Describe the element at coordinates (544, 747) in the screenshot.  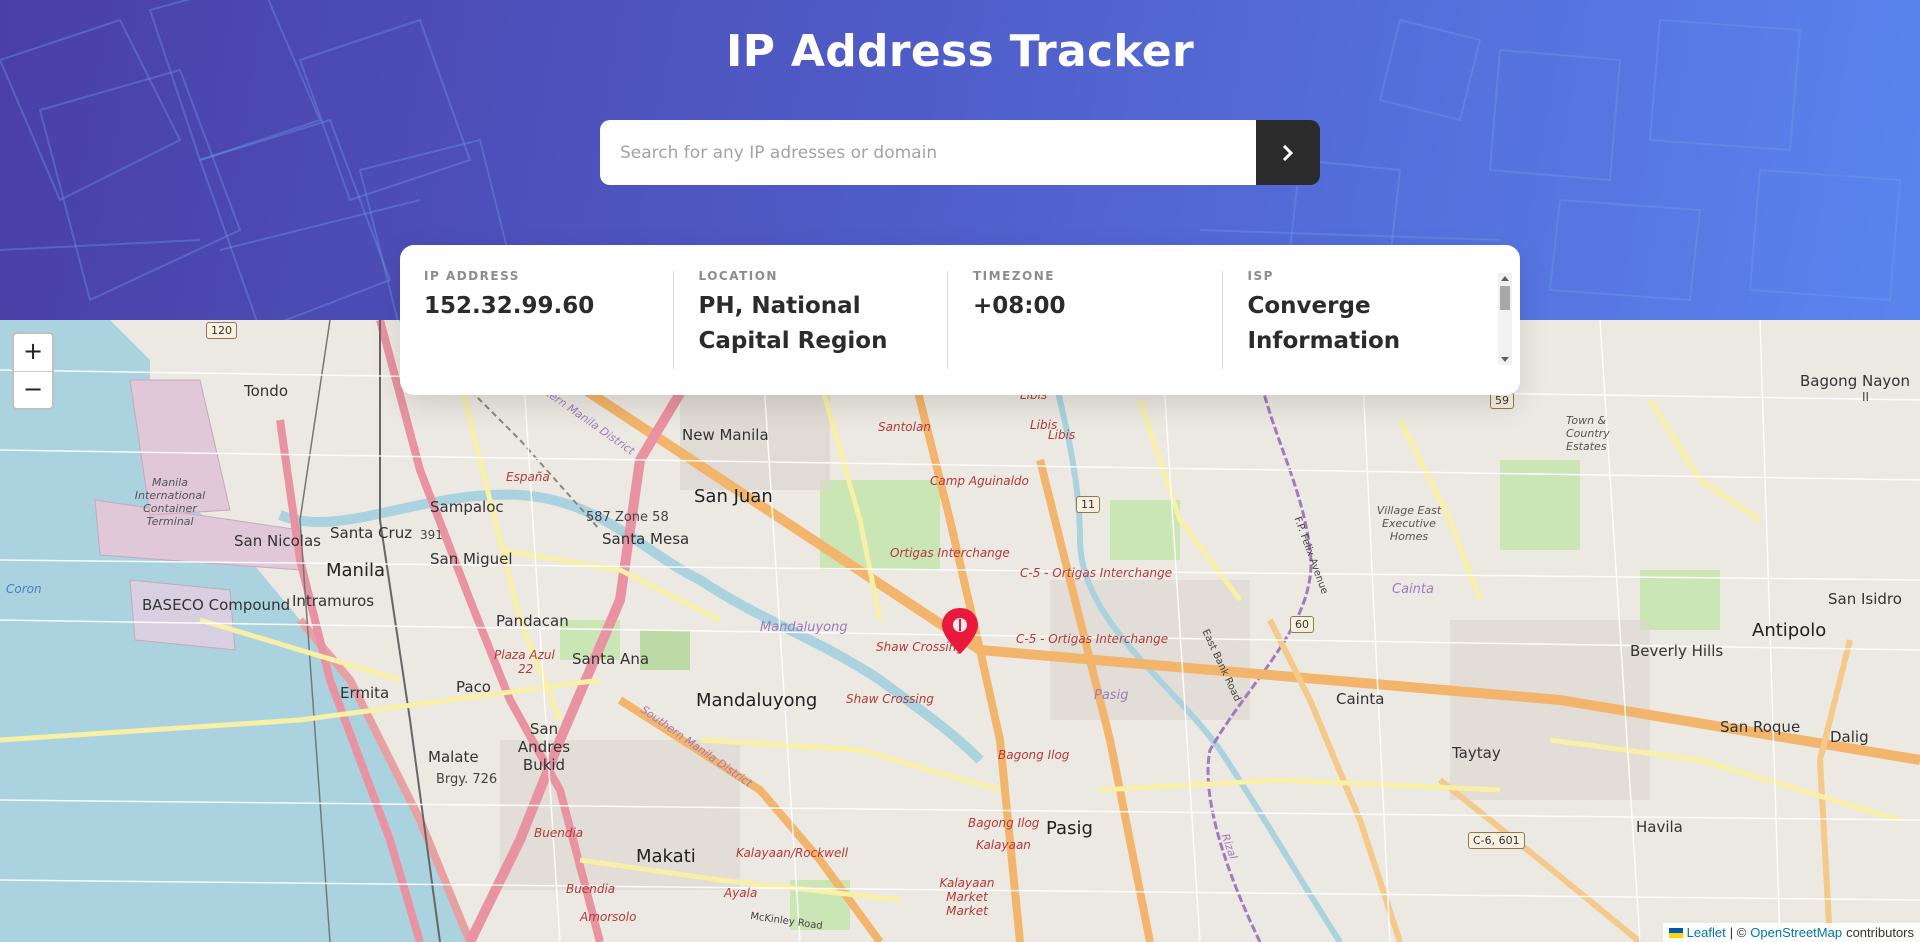
I see `map-label: San Andres Bukid` at that location.